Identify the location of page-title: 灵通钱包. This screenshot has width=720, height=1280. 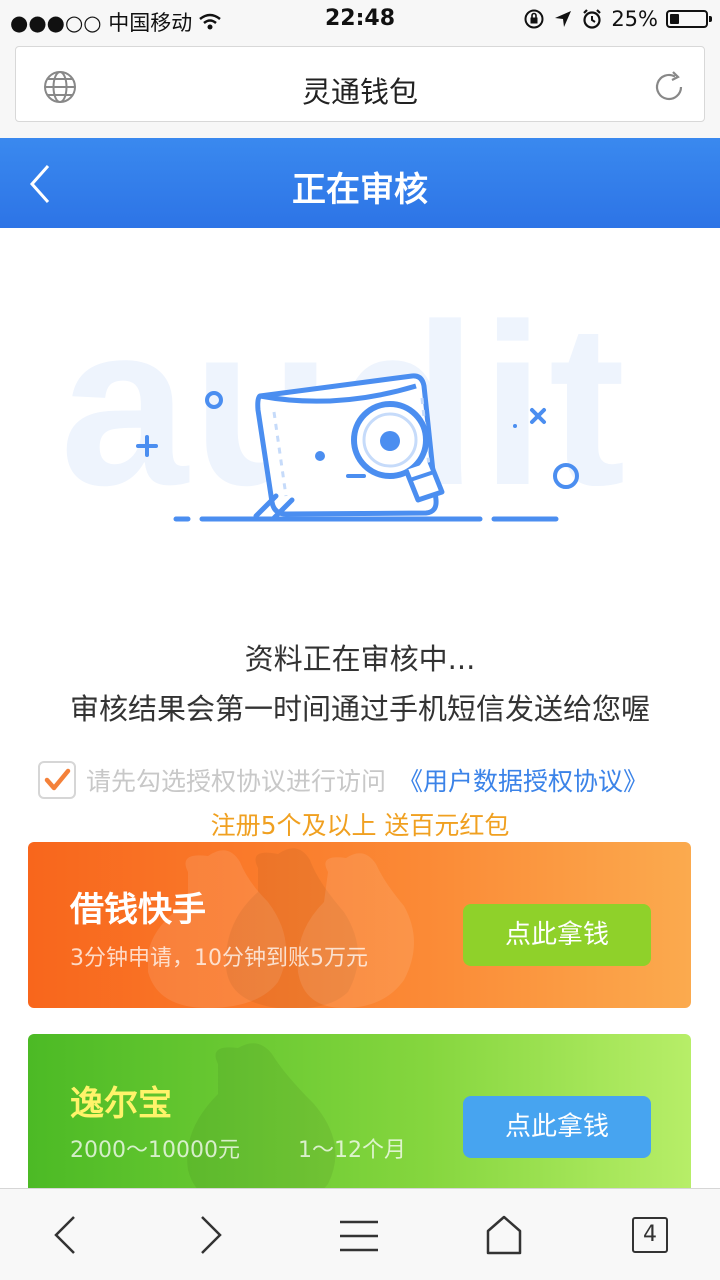
(359, 92).